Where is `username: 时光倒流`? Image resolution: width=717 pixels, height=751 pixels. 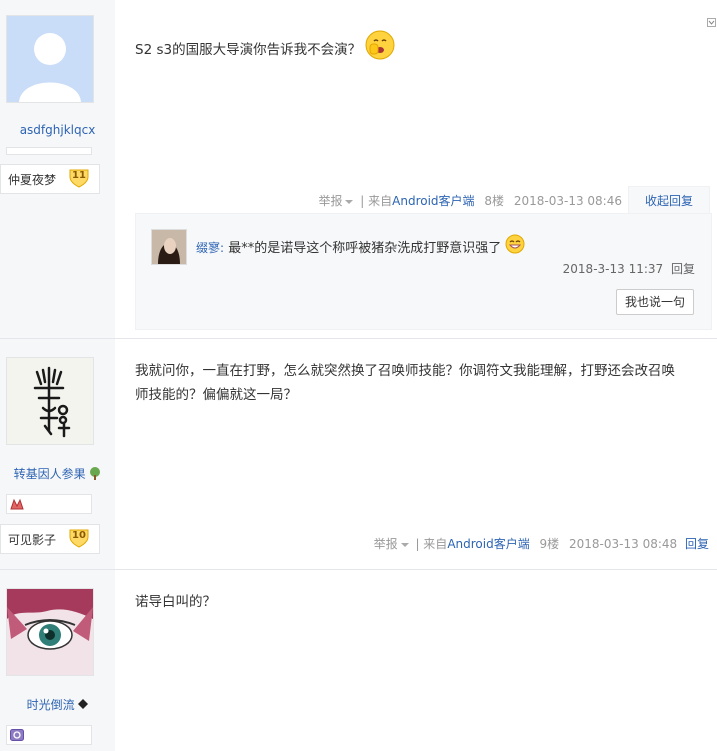
username: 时光倒流 is located at coordinates (51, 705).